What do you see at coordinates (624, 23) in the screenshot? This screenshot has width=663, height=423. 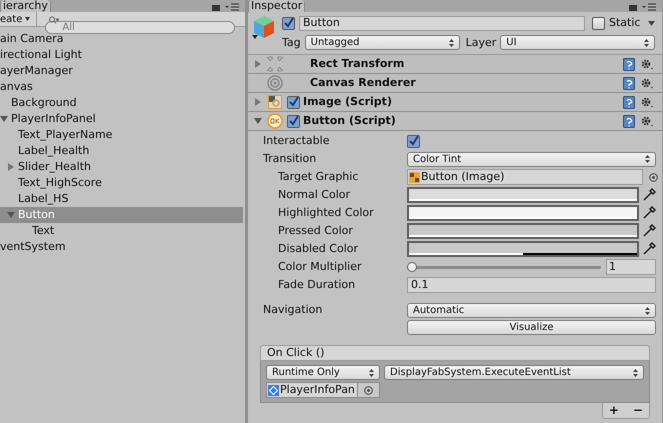 I see `static-label: Static` at bounding box center [624, 23].